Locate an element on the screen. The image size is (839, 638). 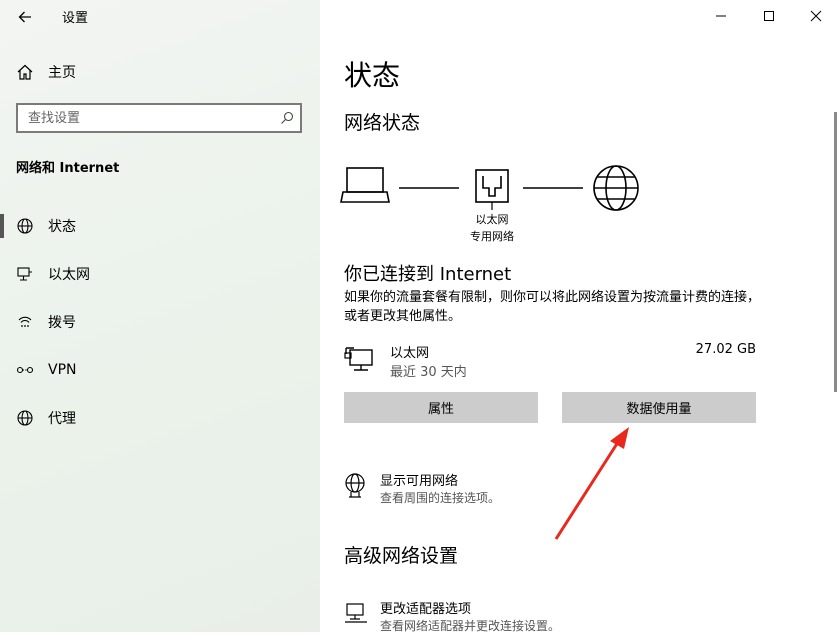
sidebar-item-vpn: VPN is located at coordinates (160, 370).